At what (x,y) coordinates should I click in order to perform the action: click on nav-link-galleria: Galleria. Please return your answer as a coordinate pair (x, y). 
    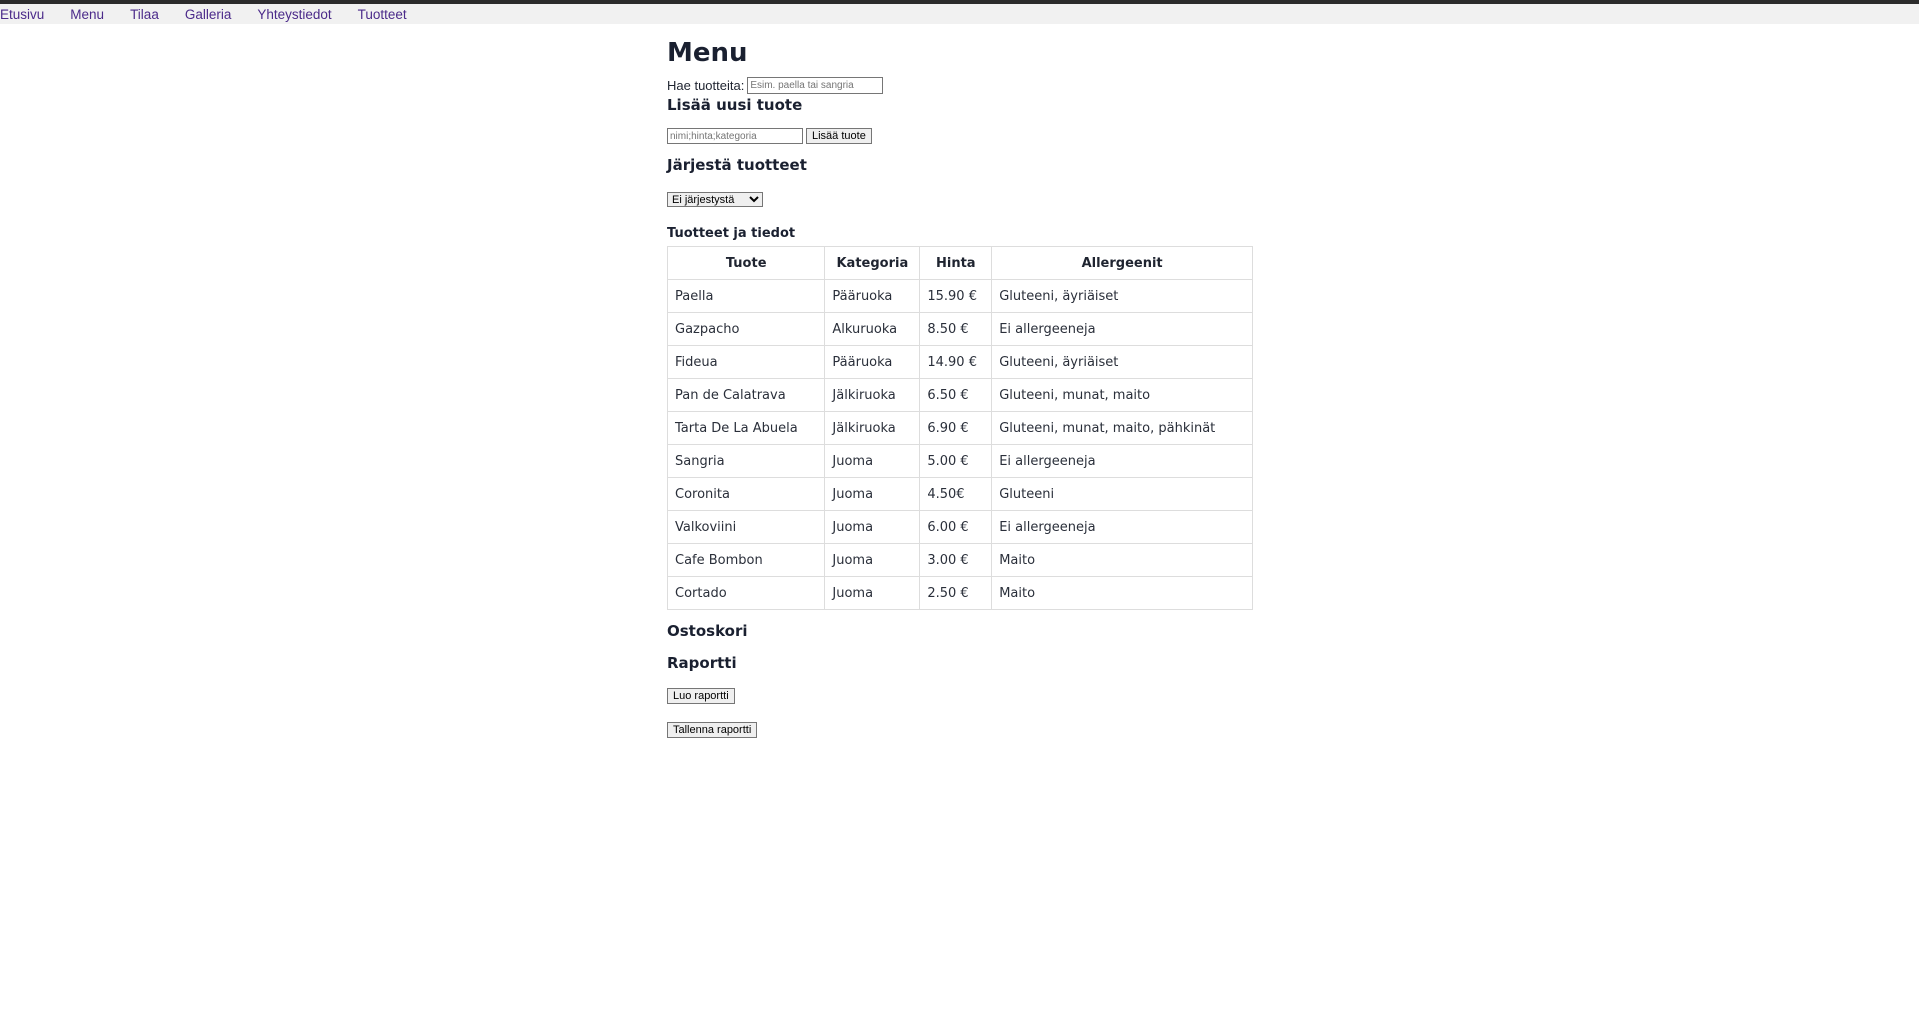
    Looking at the image, I should click on (208, 14).